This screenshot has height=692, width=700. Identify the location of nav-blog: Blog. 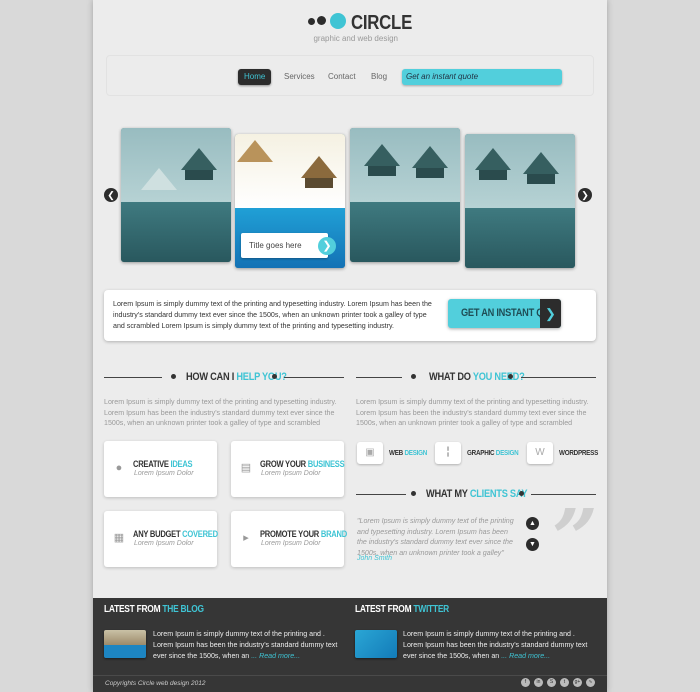
(379, 77).